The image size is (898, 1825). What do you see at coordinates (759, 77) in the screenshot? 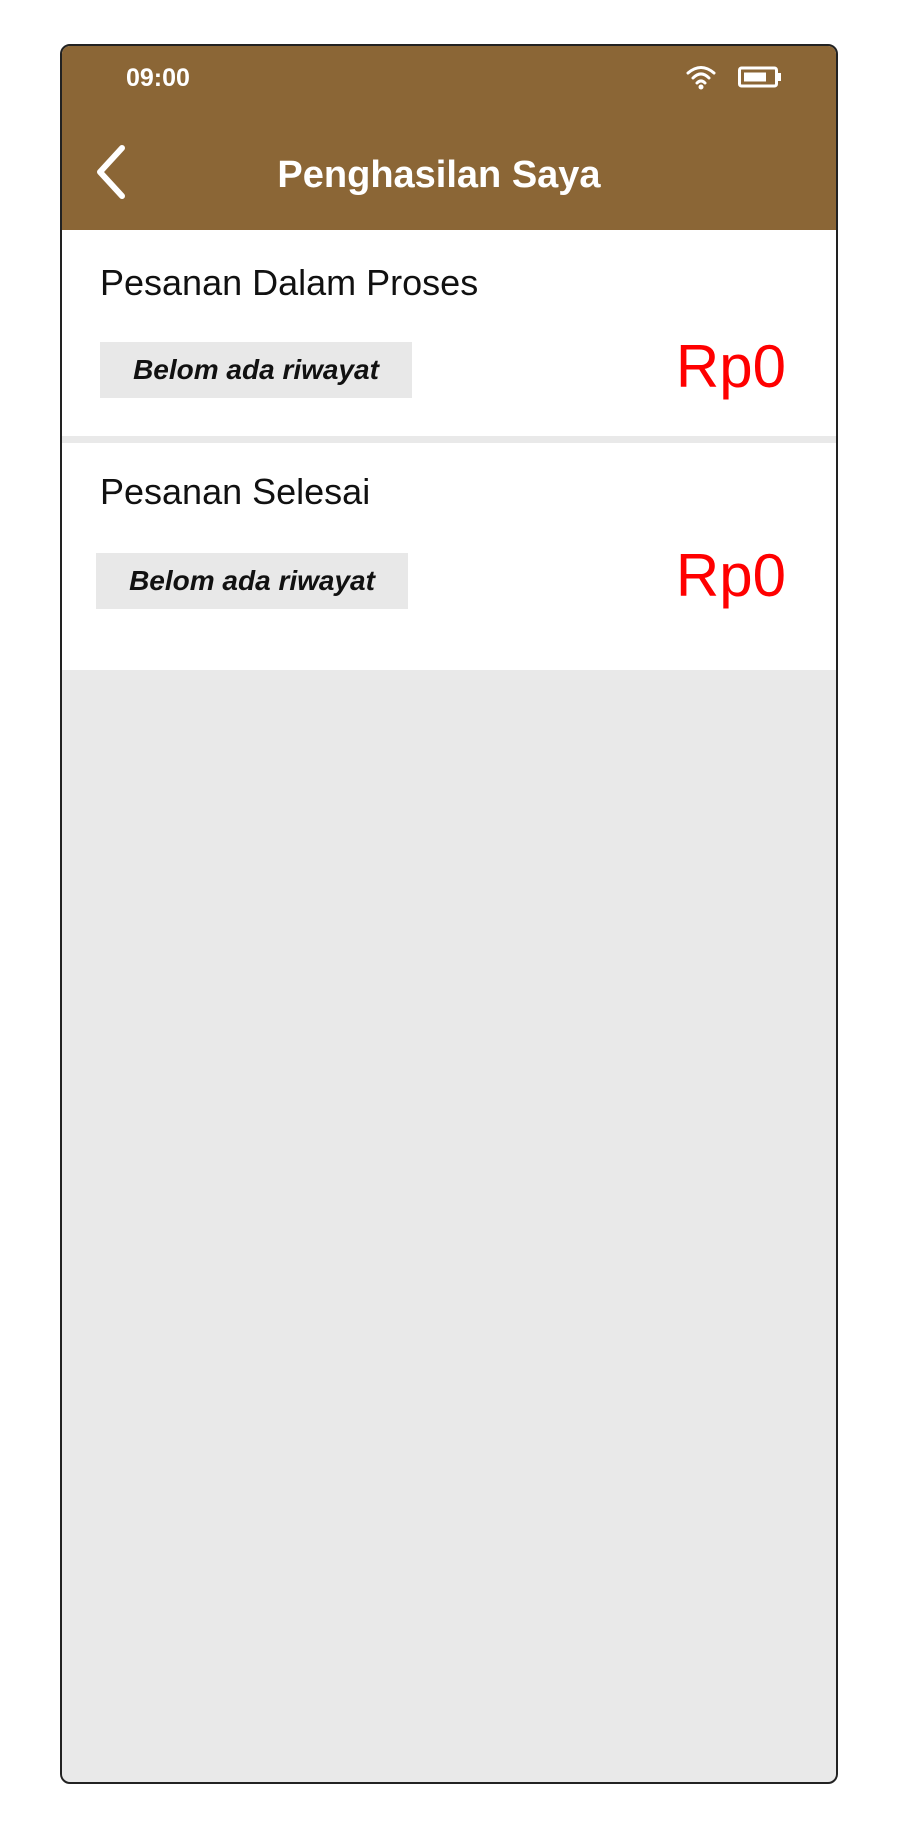
I see `battery-icon` at bounding box center [759, 77].